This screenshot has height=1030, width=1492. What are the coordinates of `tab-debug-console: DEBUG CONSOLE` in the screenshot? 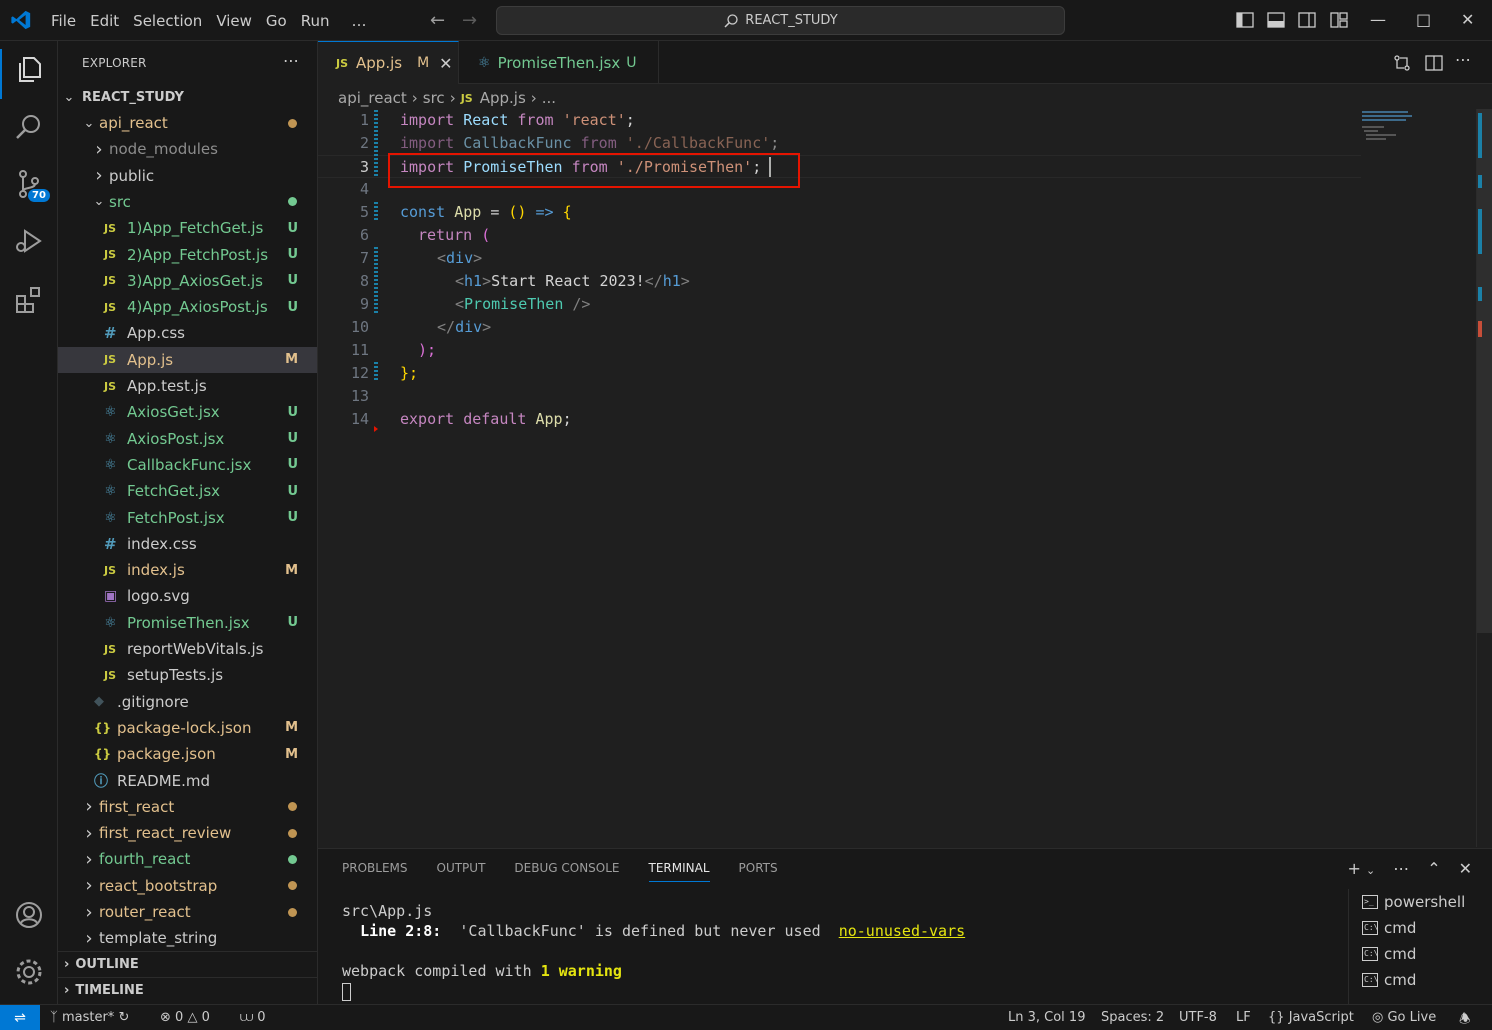 It's located at (566, 871).